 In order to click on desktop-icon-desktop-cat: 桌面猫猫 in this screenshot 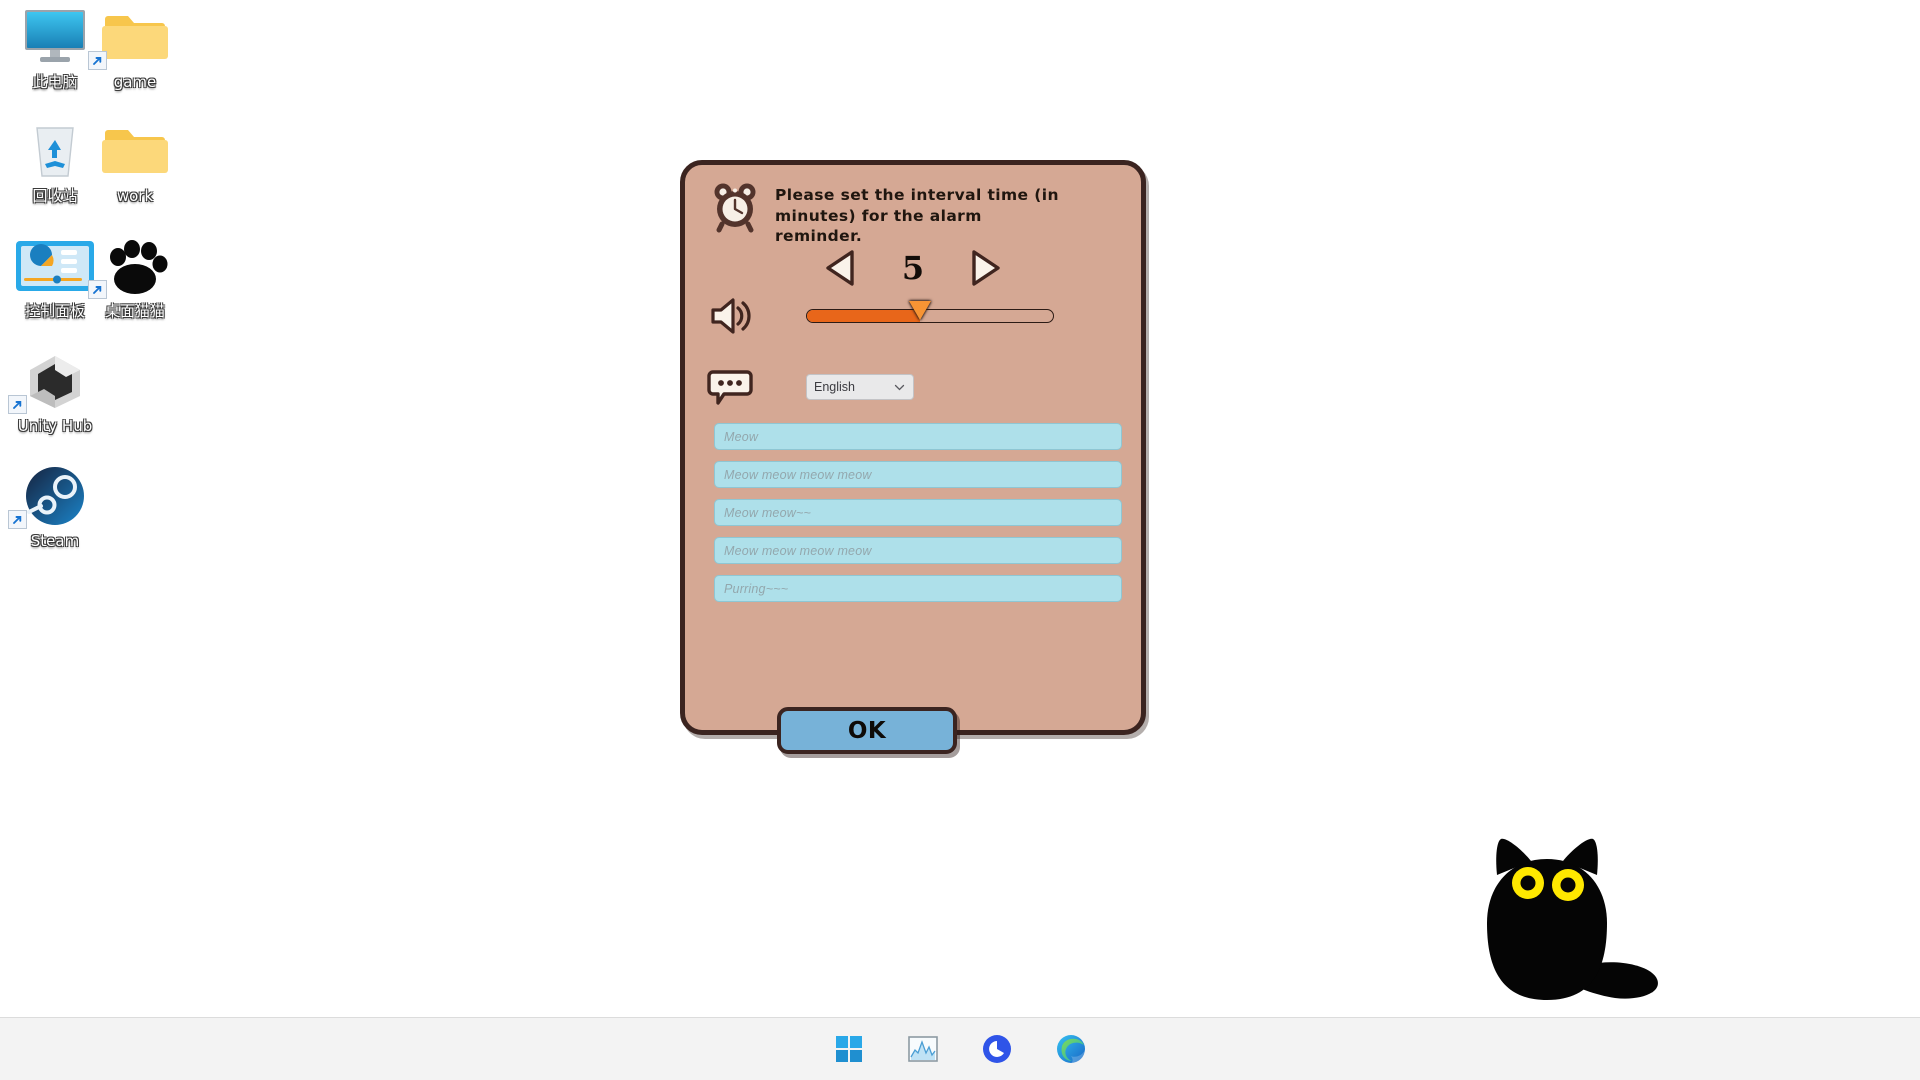, I will do `click(135, 277)`.